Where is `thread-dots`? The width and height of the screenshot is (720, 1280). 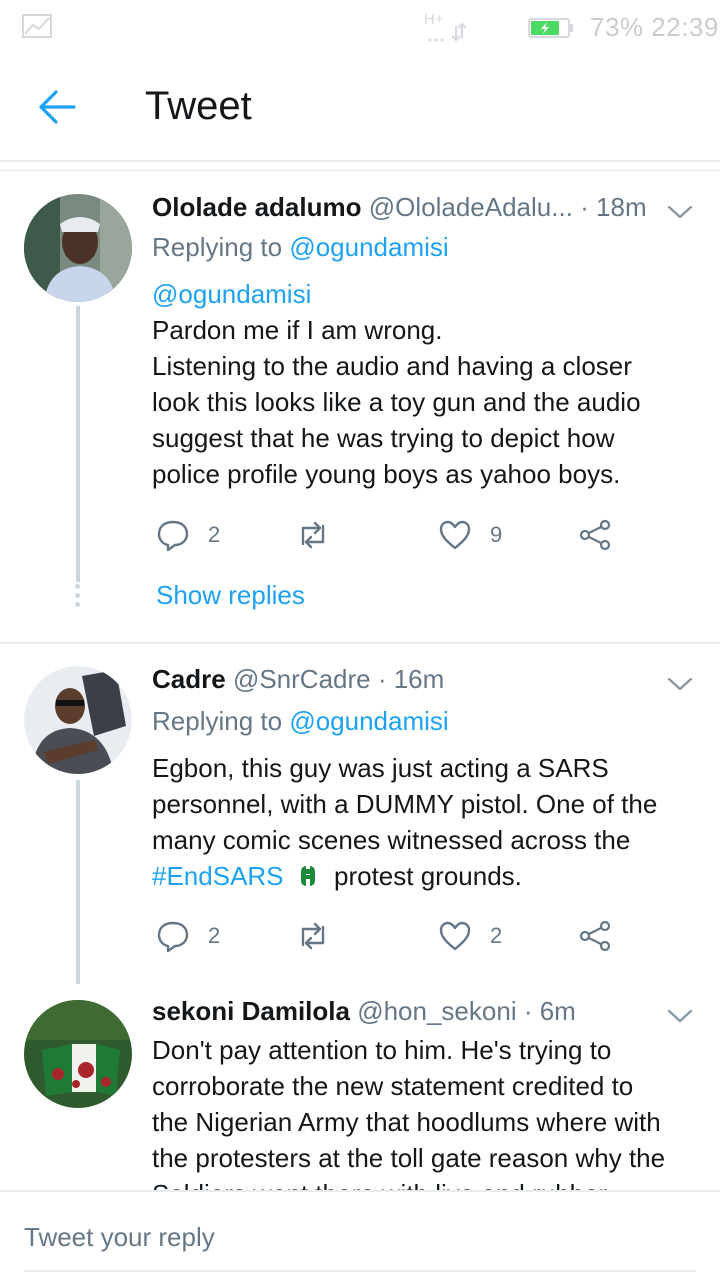 thread-dots is located at coordinates (78, 597).